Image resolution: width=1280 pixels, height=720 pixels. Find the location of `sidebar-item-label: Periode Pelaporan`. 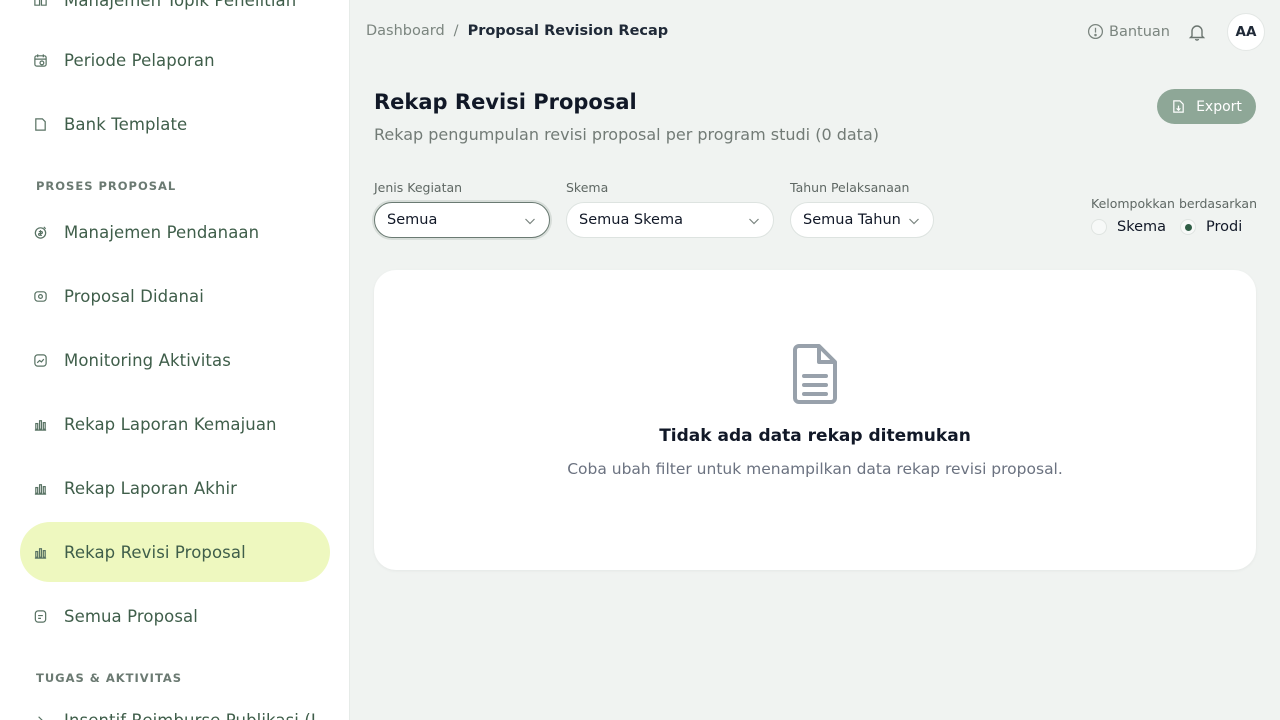

sidebar-item-label: Periode Pelaporan is located at coordinates (139, 60).